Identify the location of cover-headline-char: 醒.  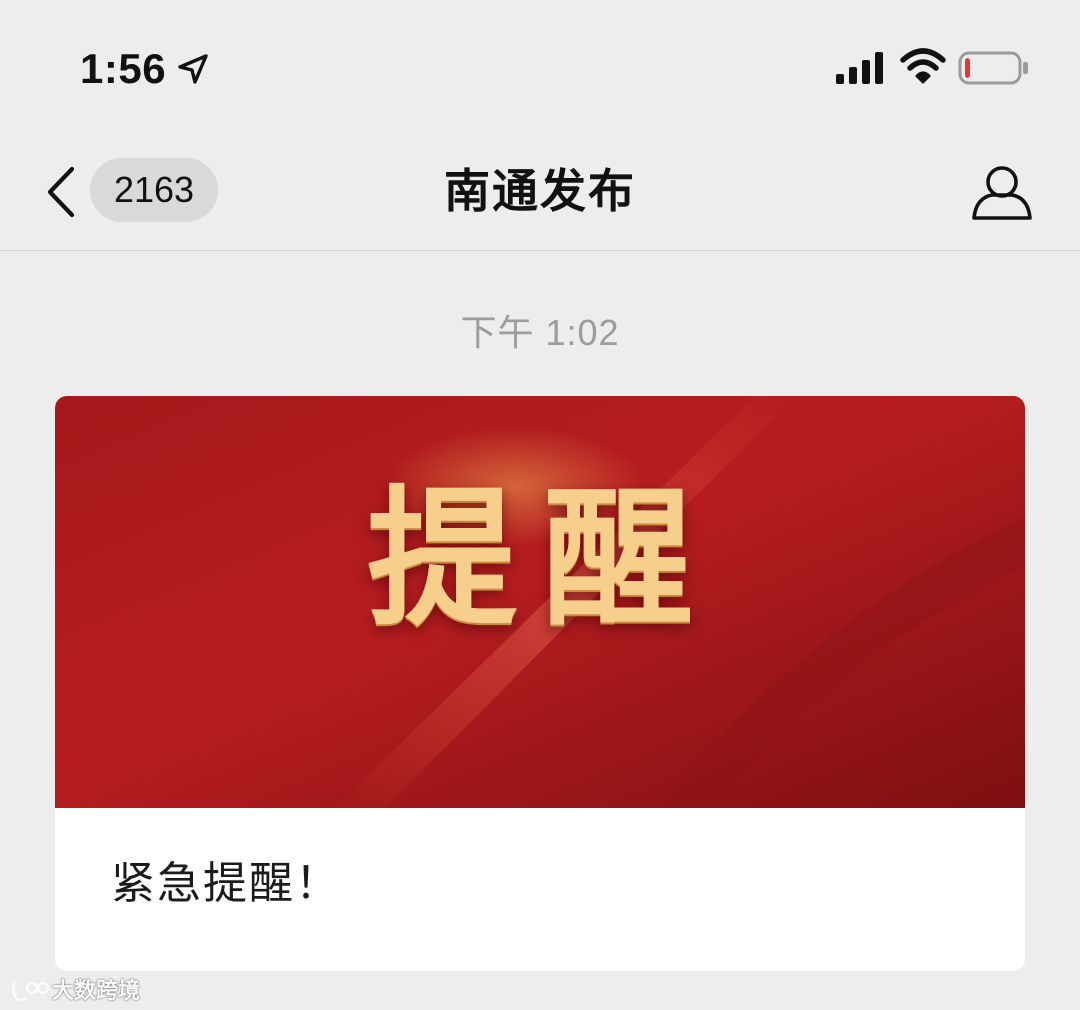
(618, 559).